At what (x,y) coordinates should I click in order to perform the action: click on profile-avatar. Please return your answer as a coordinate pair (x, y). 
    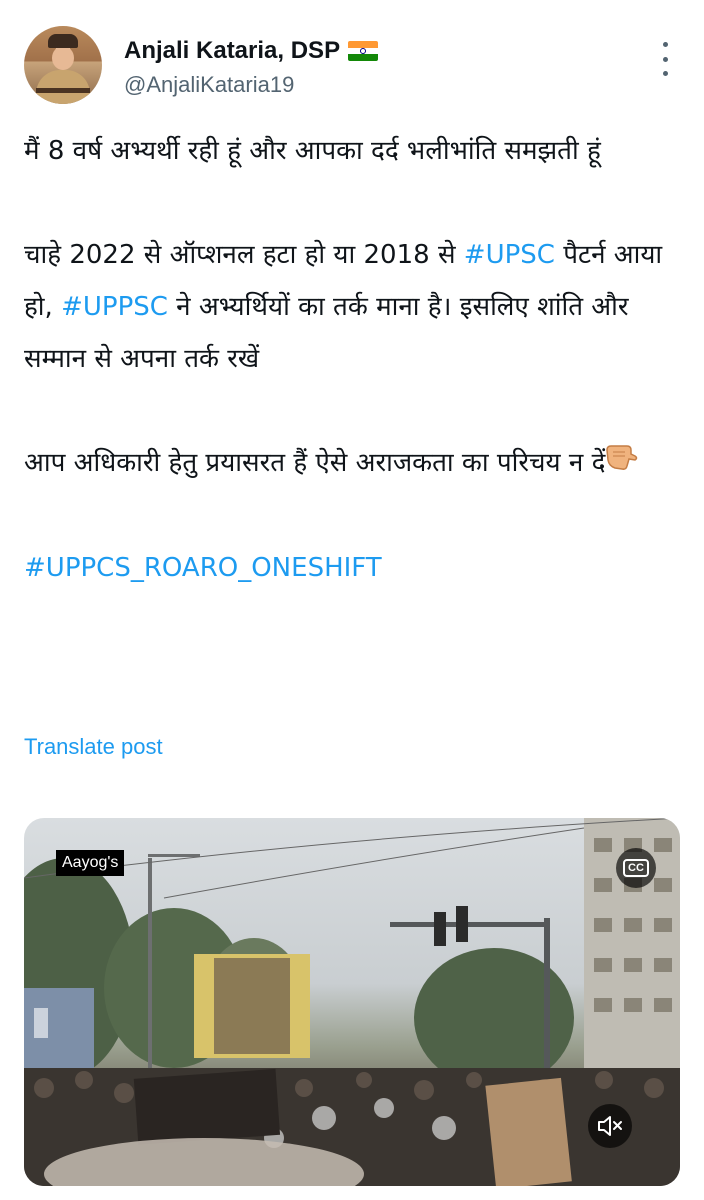
    Looking at the image, I should click on (63, 65).